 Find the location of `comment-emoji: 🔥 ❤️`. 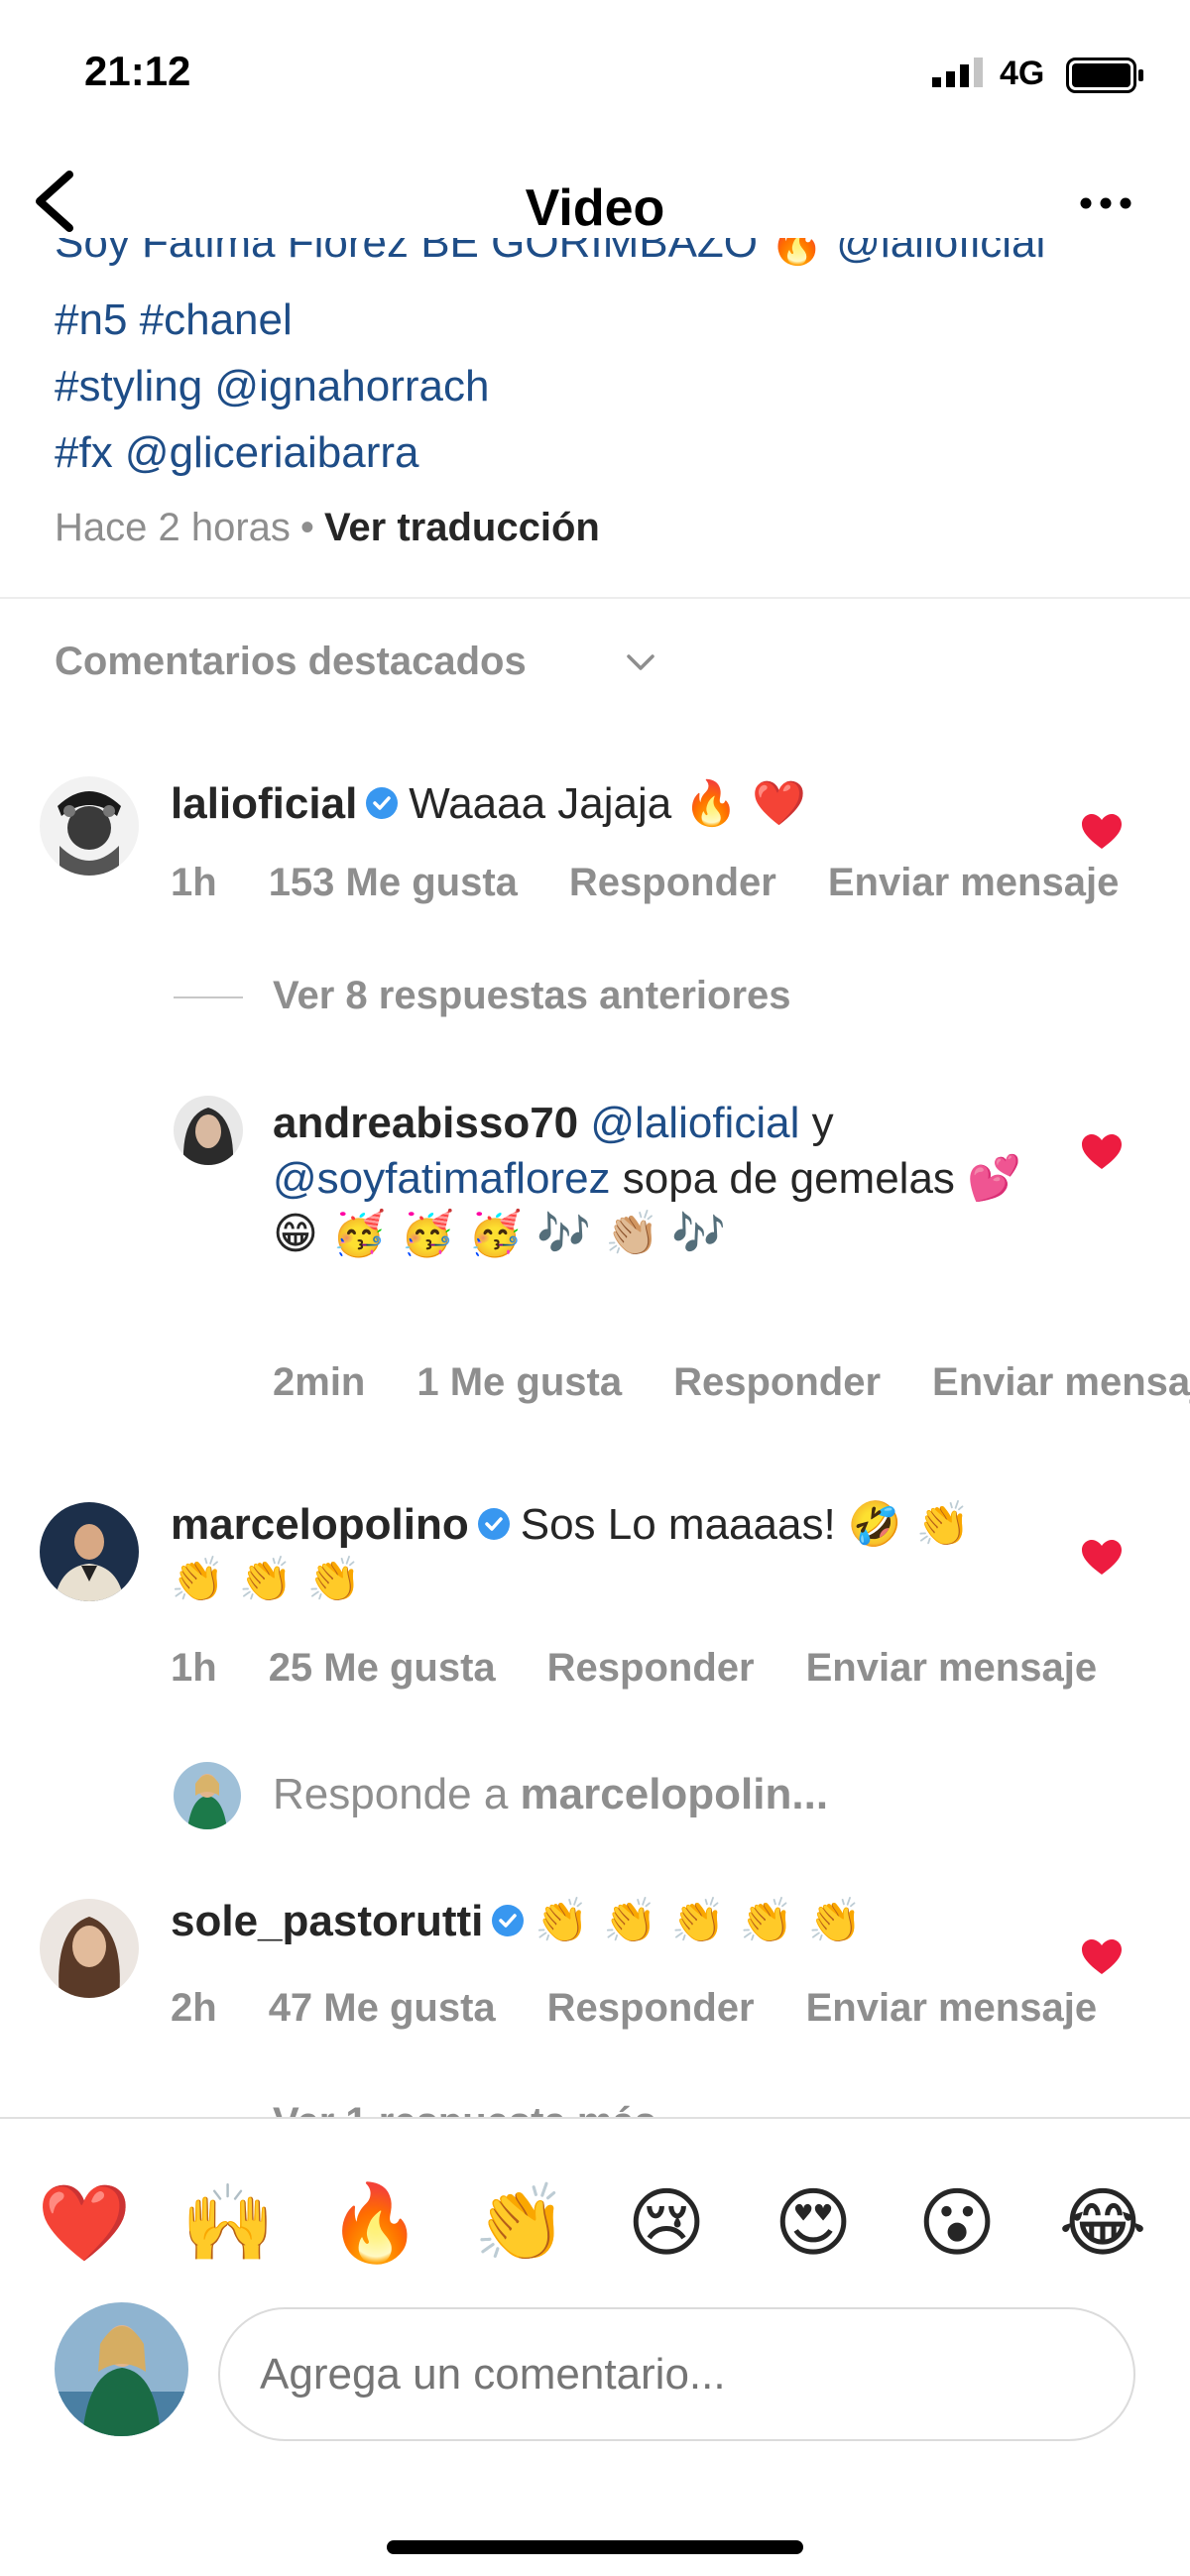

comment-emoji: 🔥 ❤️ is located at coordinates (745, 803).